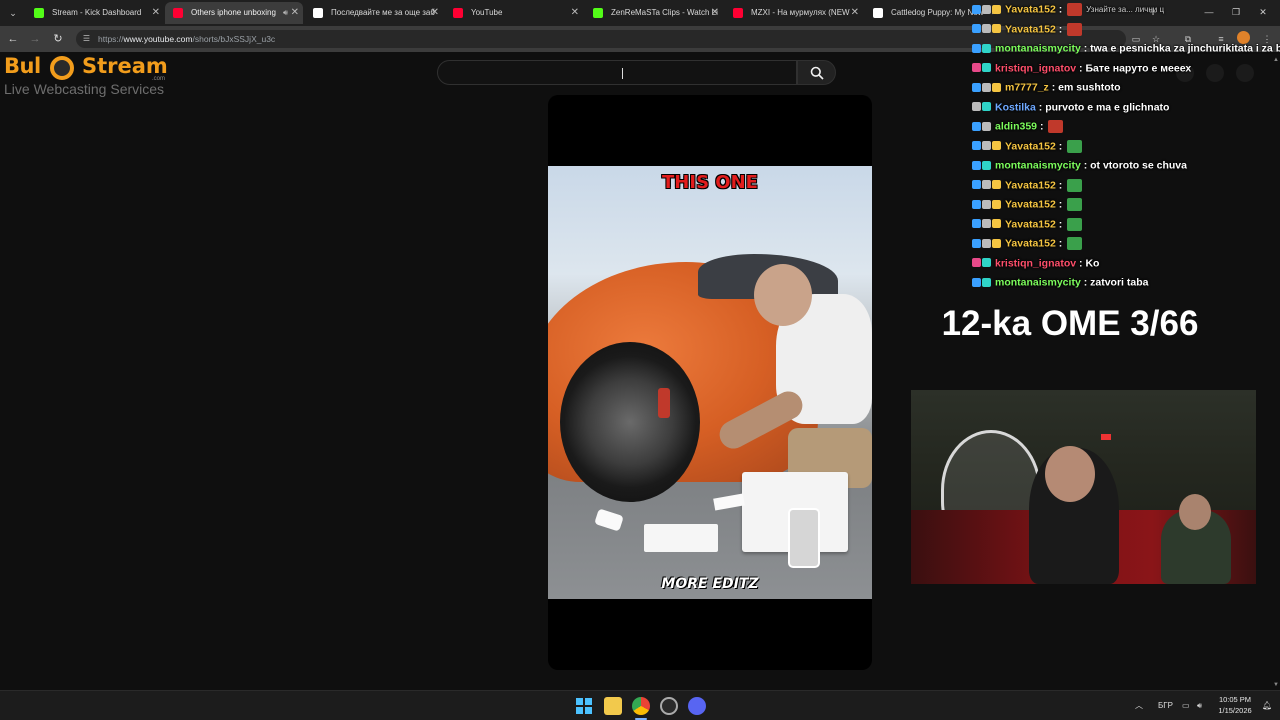 The image size is (1280, 720). What do you see at coordinates (1027, 87) in the screenshot?
I see `chat-username: m7777_z` at bounding box center [1027, 87].